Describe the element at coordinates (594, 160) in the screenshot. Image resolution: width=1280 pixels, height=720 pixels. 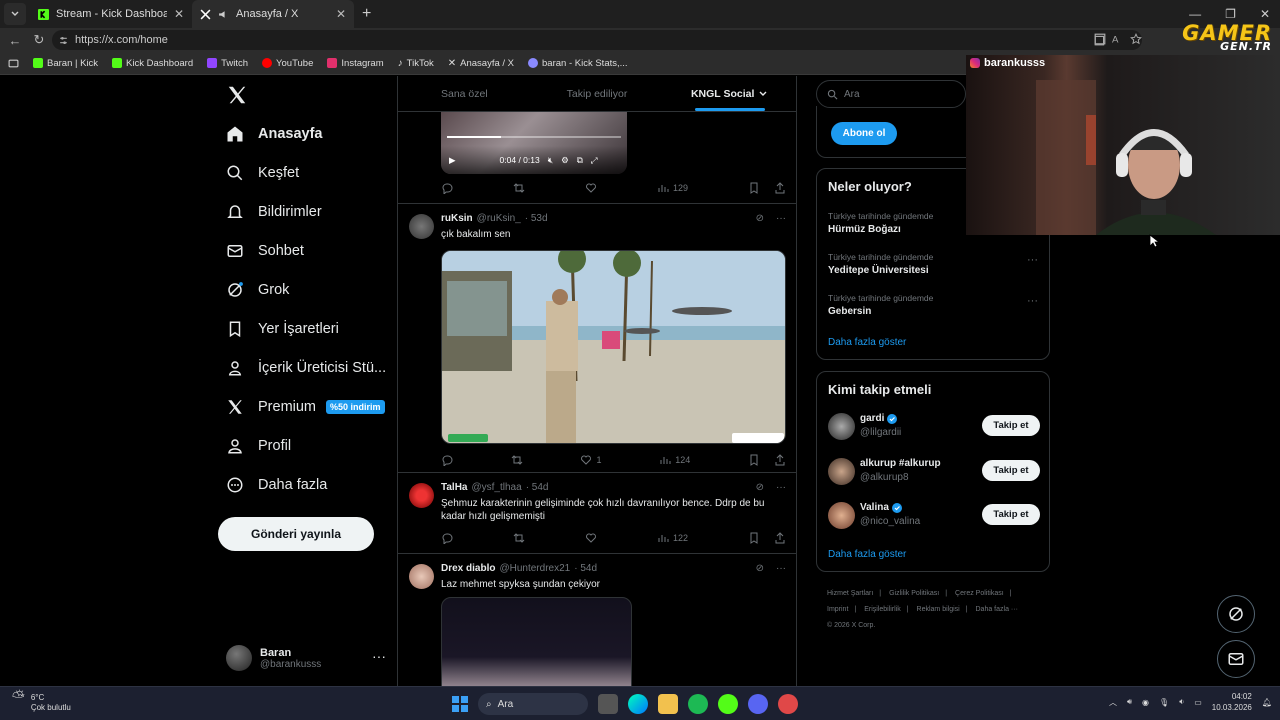
I see `fullscreen-icon: ⤢` at that location.